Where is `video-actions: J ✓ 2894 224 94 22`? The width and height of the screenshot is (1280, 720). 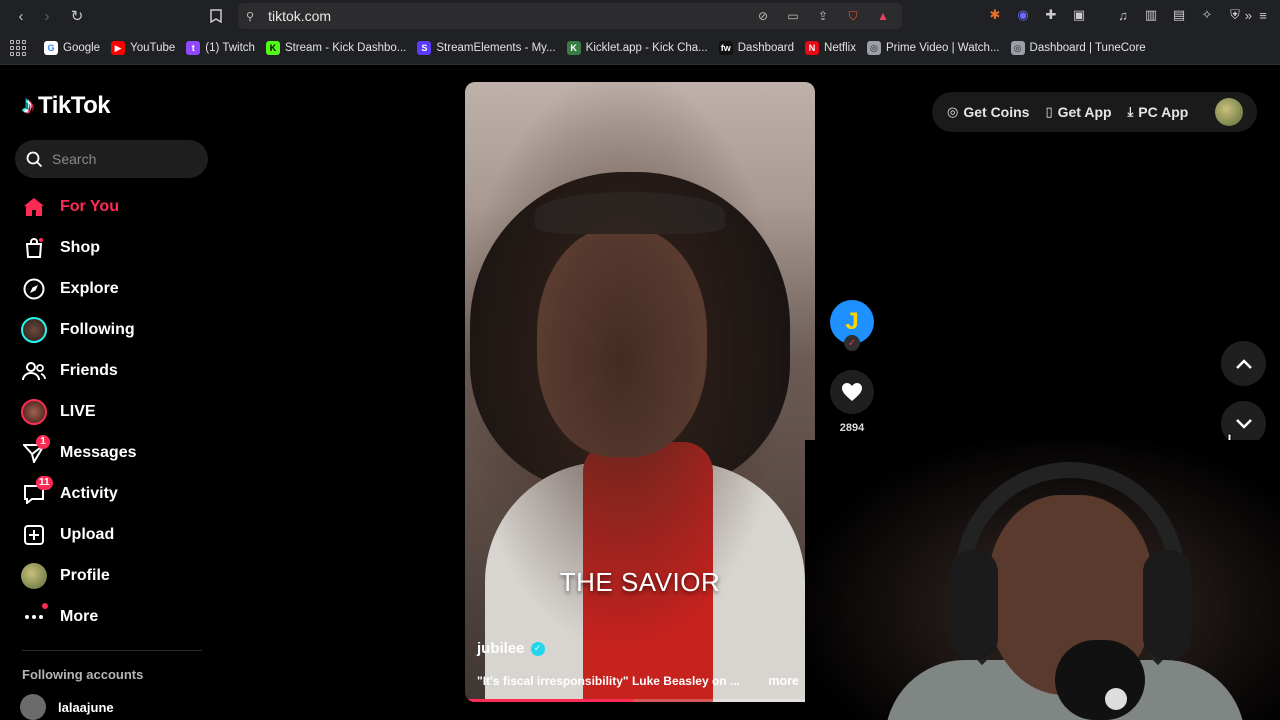
video-actions: J ✓ 2894 224 94 22 is located at coordinates (852, 476).